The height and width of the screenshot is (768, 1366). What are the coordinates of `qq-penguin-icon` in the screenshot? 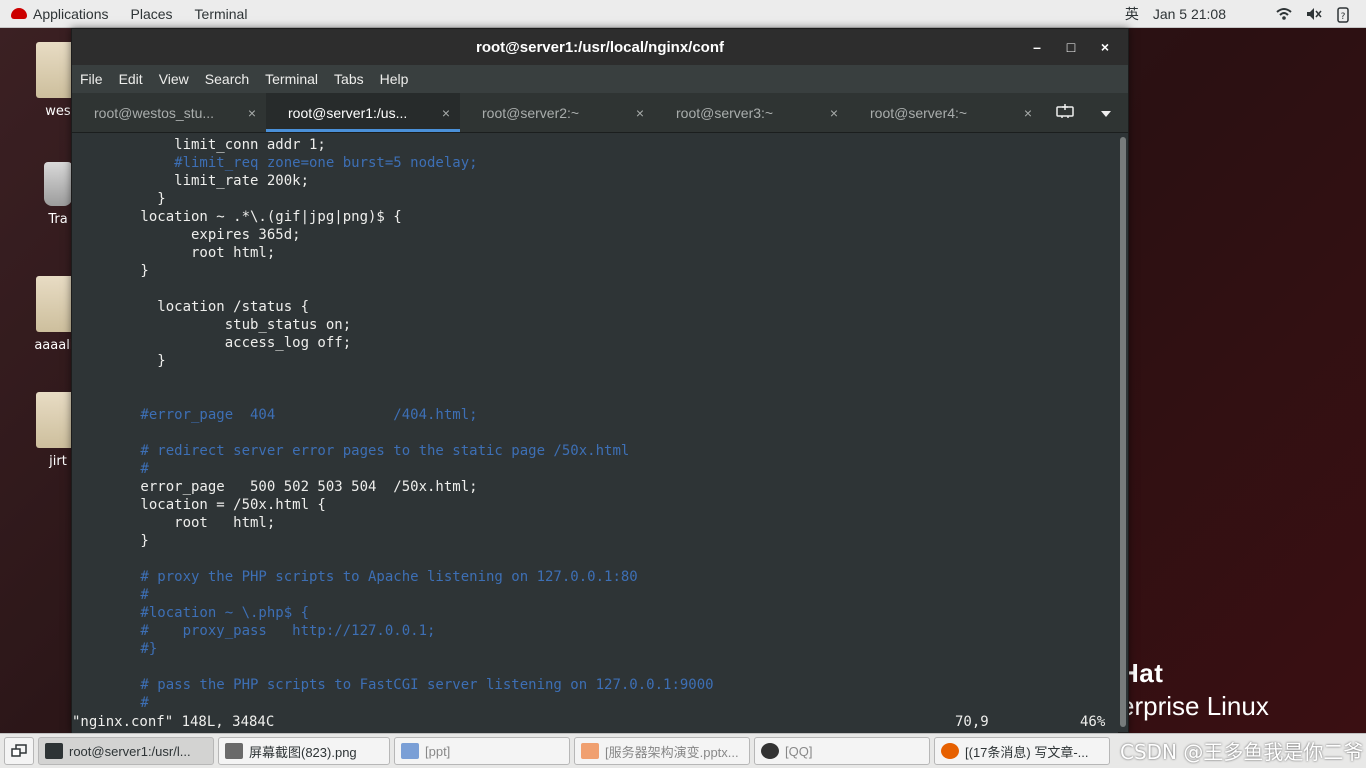 It's located at (770, 751).